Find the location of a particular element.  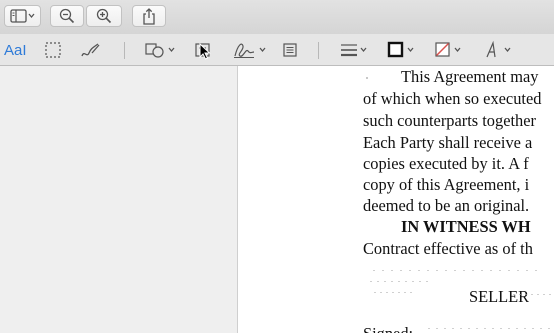

window-toolbar is located at coordinates (277, 17).